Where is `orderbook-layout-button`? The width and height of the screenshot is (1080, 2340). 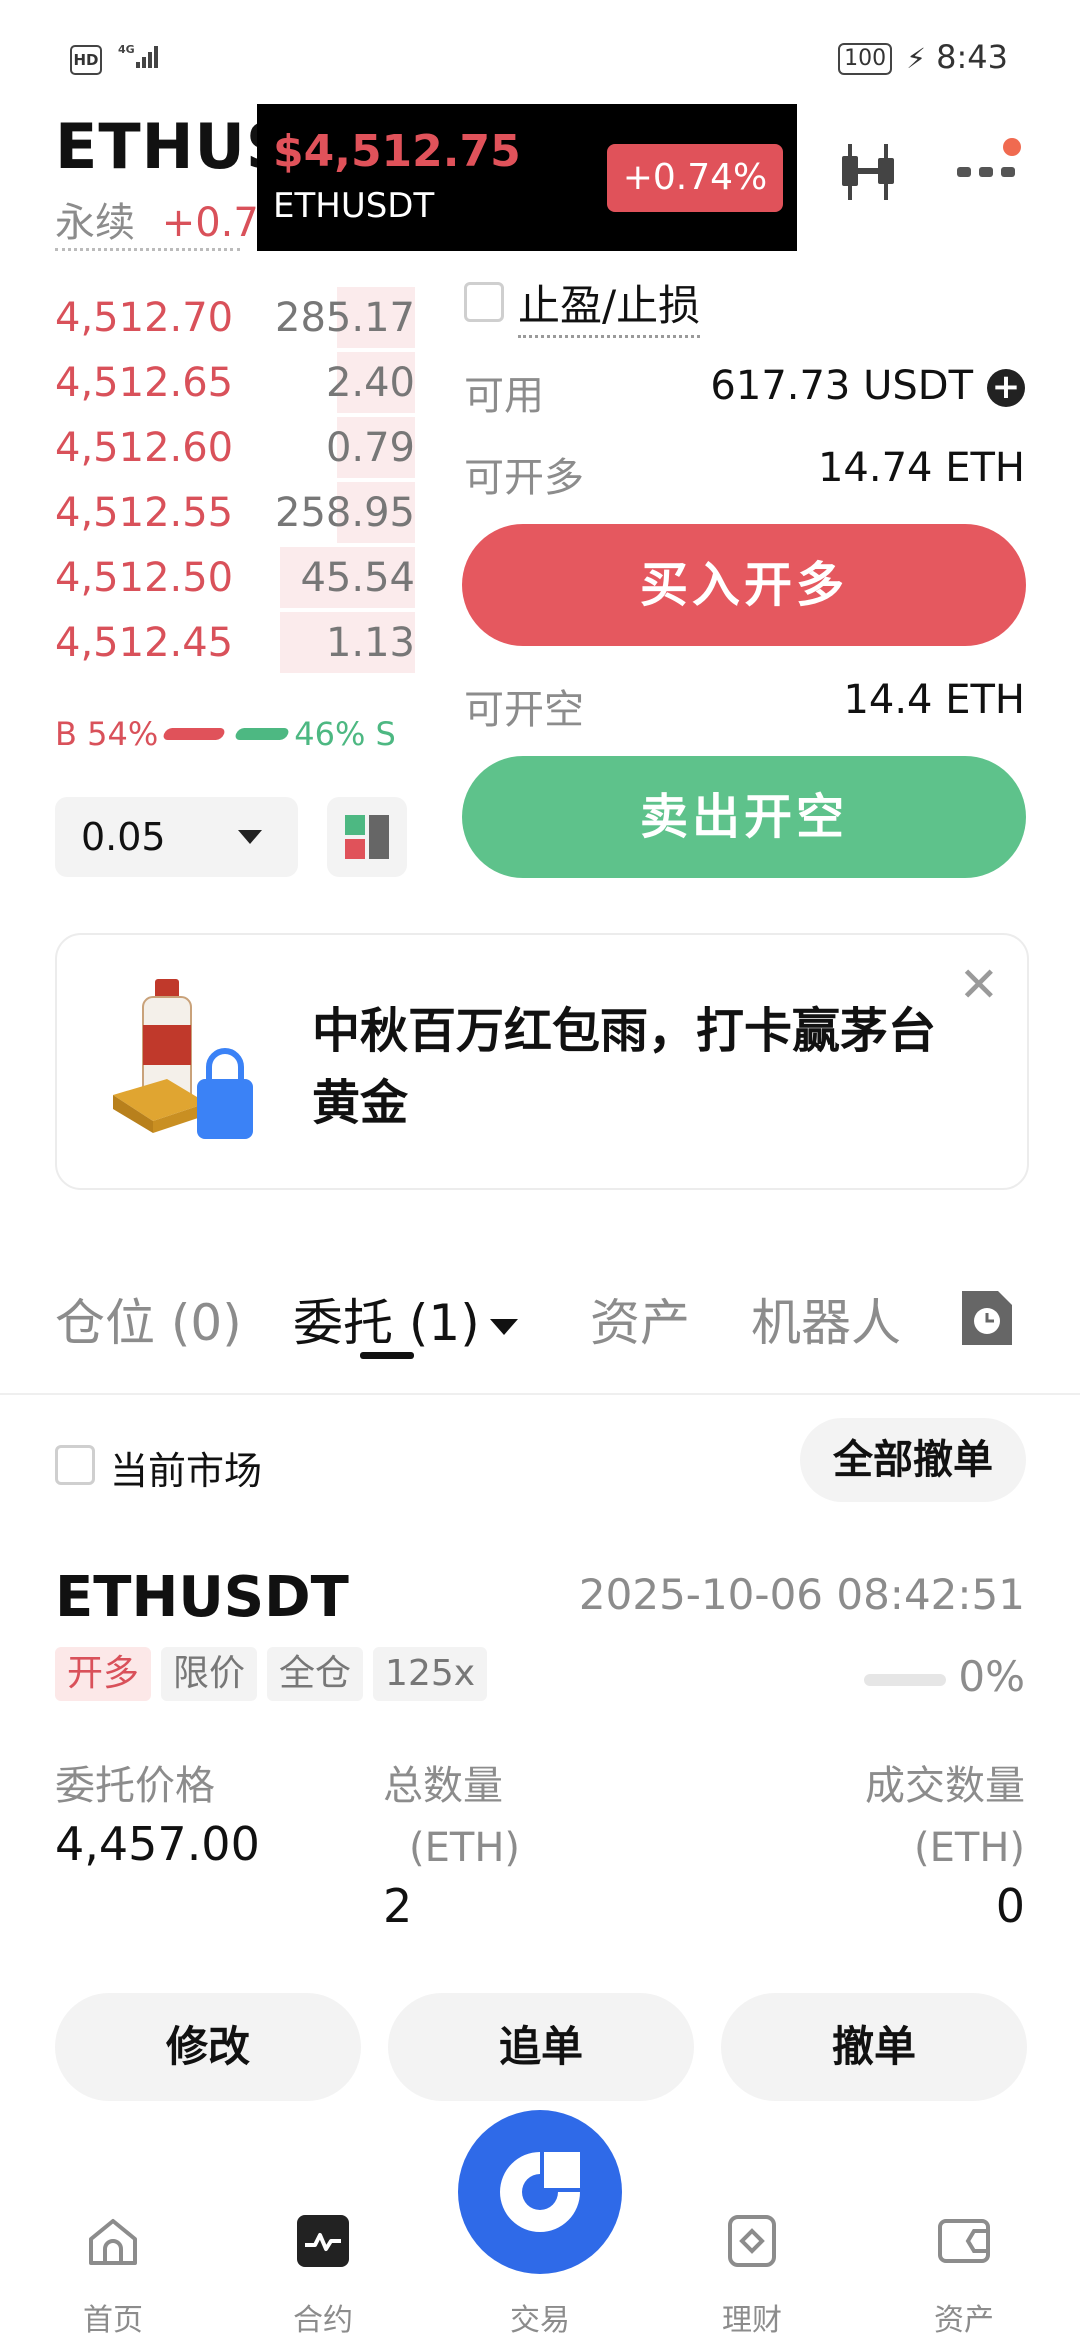 orderbook-layout-button is located at coordinates (367, 837).